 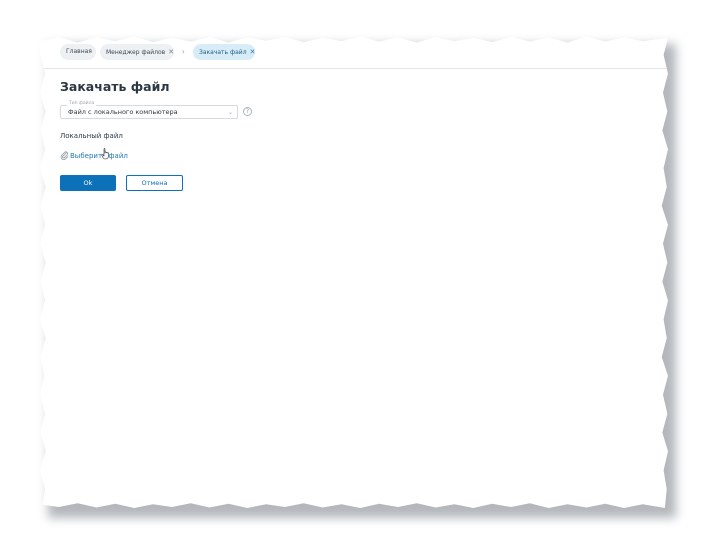 I want to click on tab-upload-file-label: Закачать файл, so click(x=223, y=52).